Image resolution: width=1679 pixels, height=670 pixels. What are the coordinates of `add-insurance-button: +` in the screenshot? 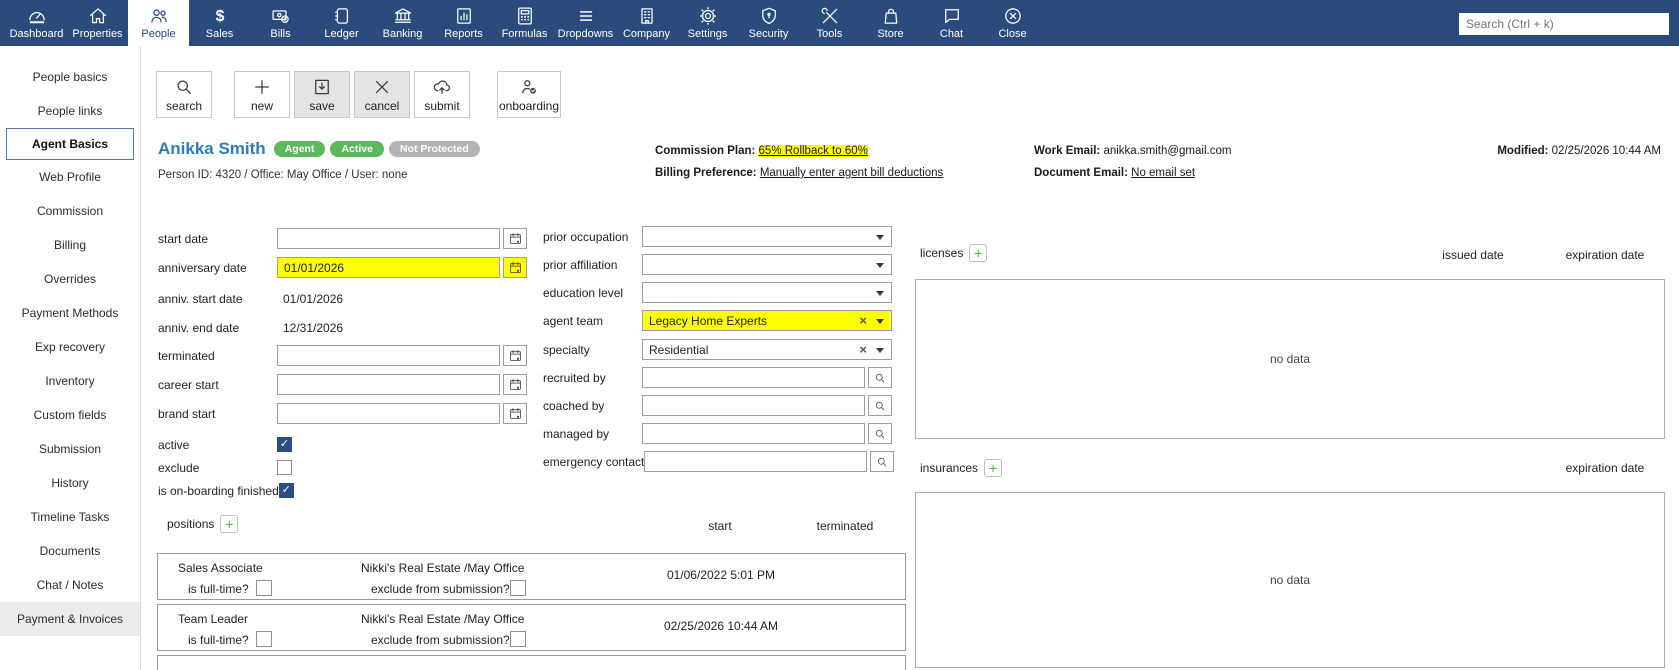 It's located at (993, 468).